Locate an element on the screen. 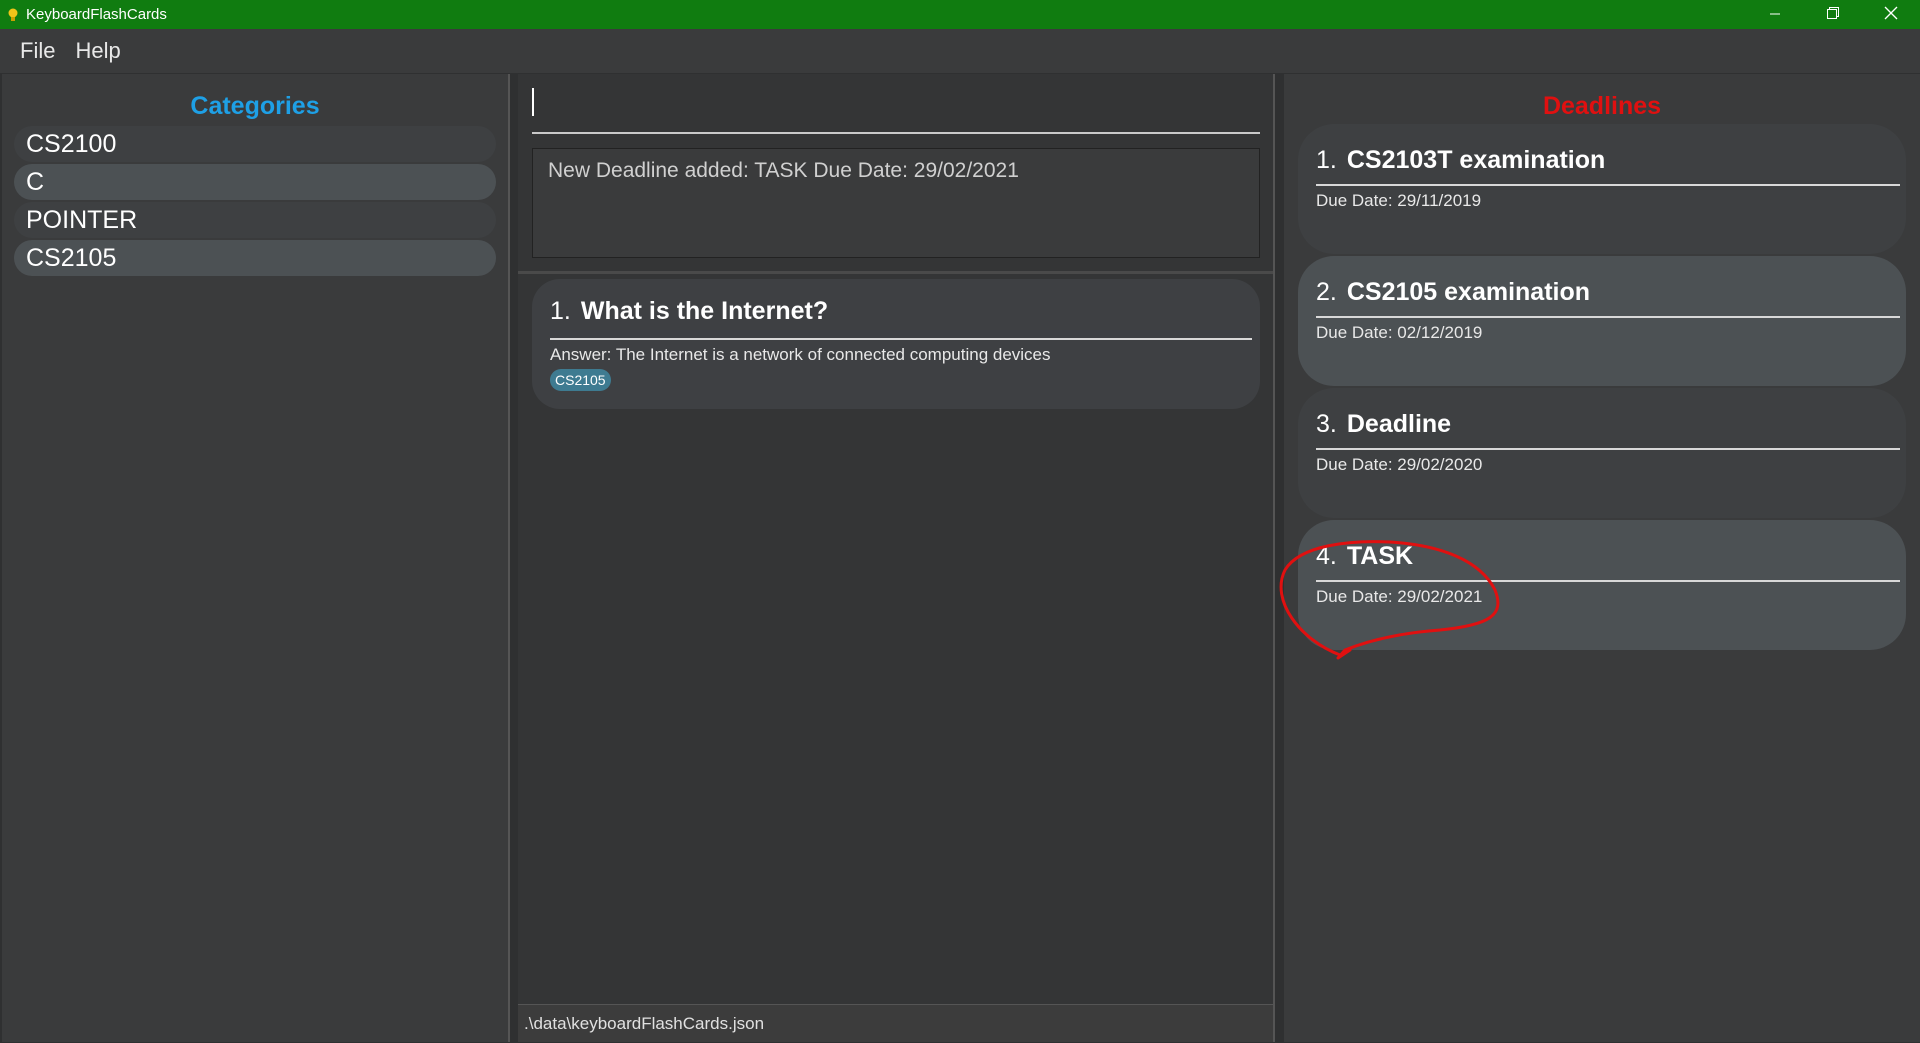 The image size is (1920, 1043). minimize-button is located at coordinates (1775, 14).